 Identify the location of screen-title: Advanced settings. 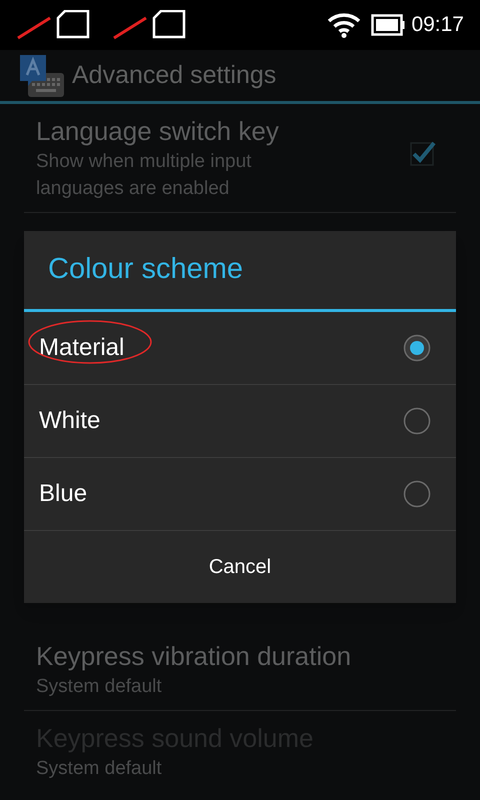
(174, 75).